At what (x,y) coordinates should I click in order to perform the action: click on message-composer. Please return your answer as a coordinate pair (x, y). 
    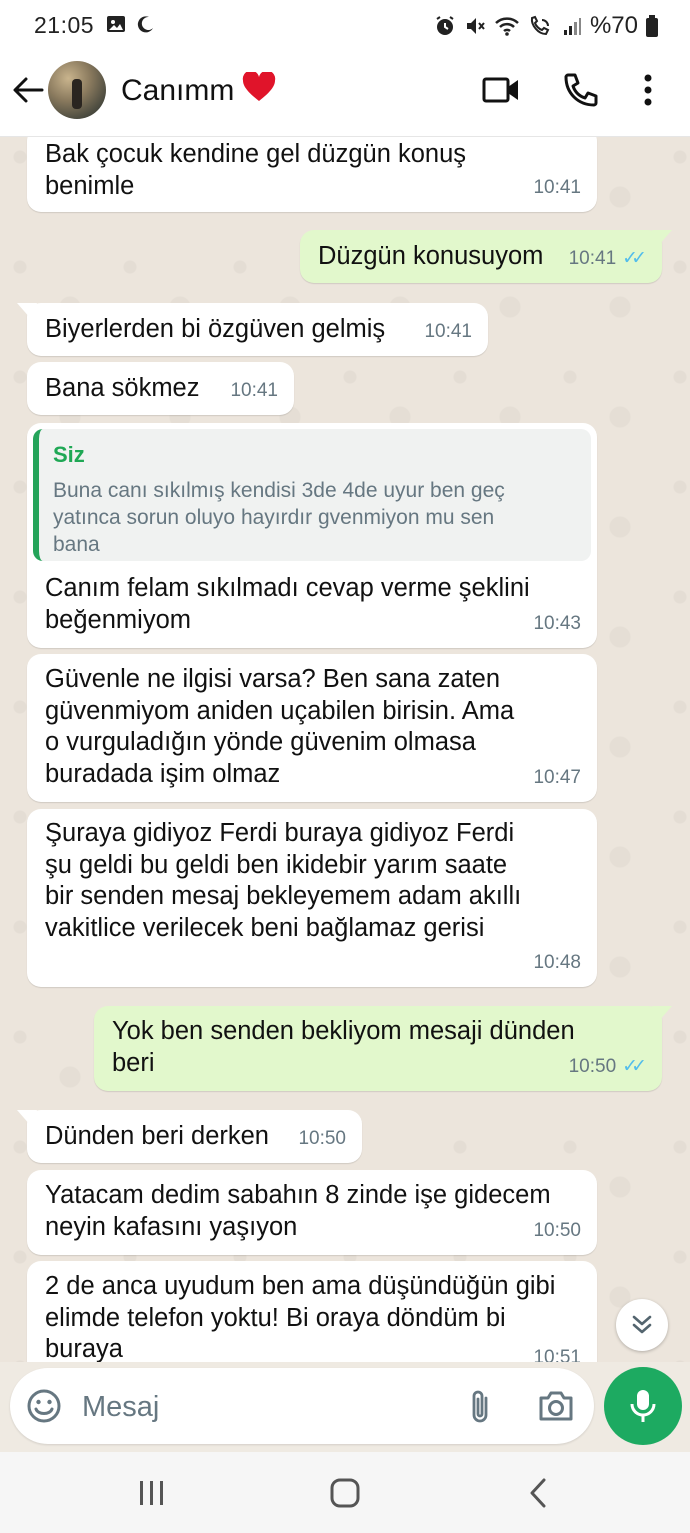
    Looking at the image, I should click on (302, 1406).